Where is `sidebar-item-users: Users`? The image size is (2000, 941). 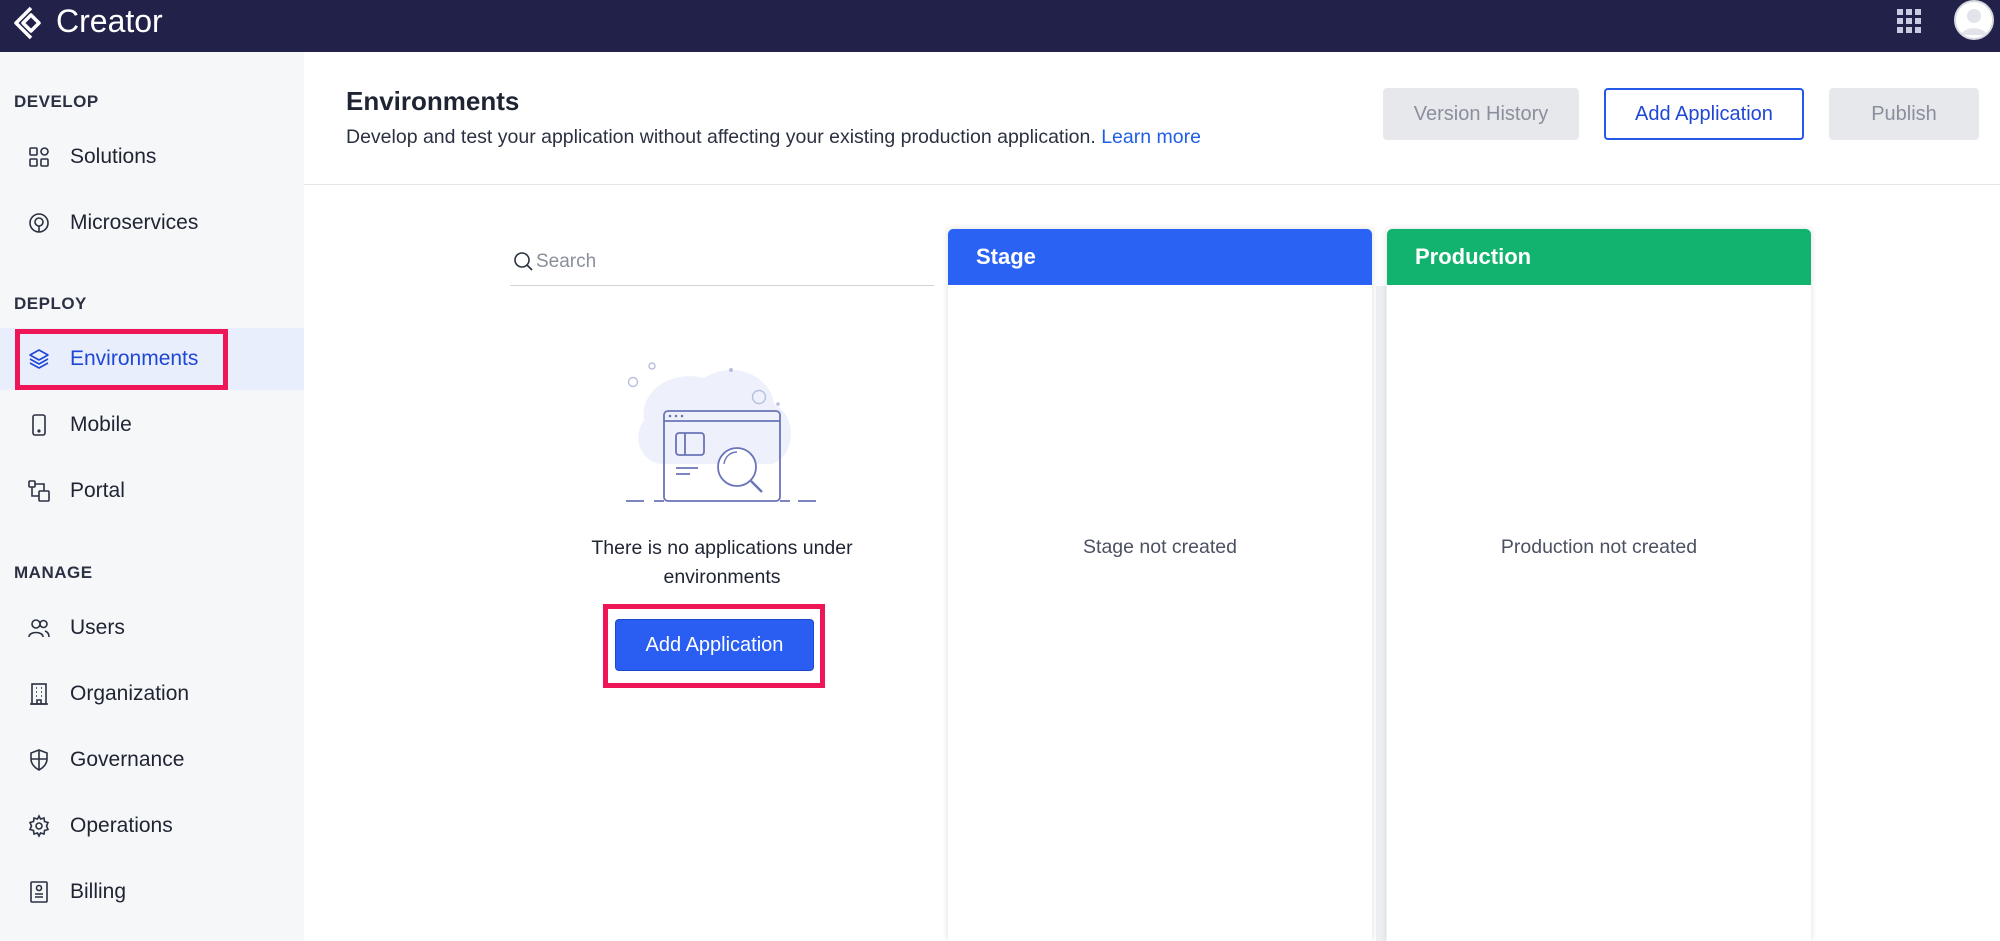
sidebar-item-users: Users is located at coordinates (152, 628).